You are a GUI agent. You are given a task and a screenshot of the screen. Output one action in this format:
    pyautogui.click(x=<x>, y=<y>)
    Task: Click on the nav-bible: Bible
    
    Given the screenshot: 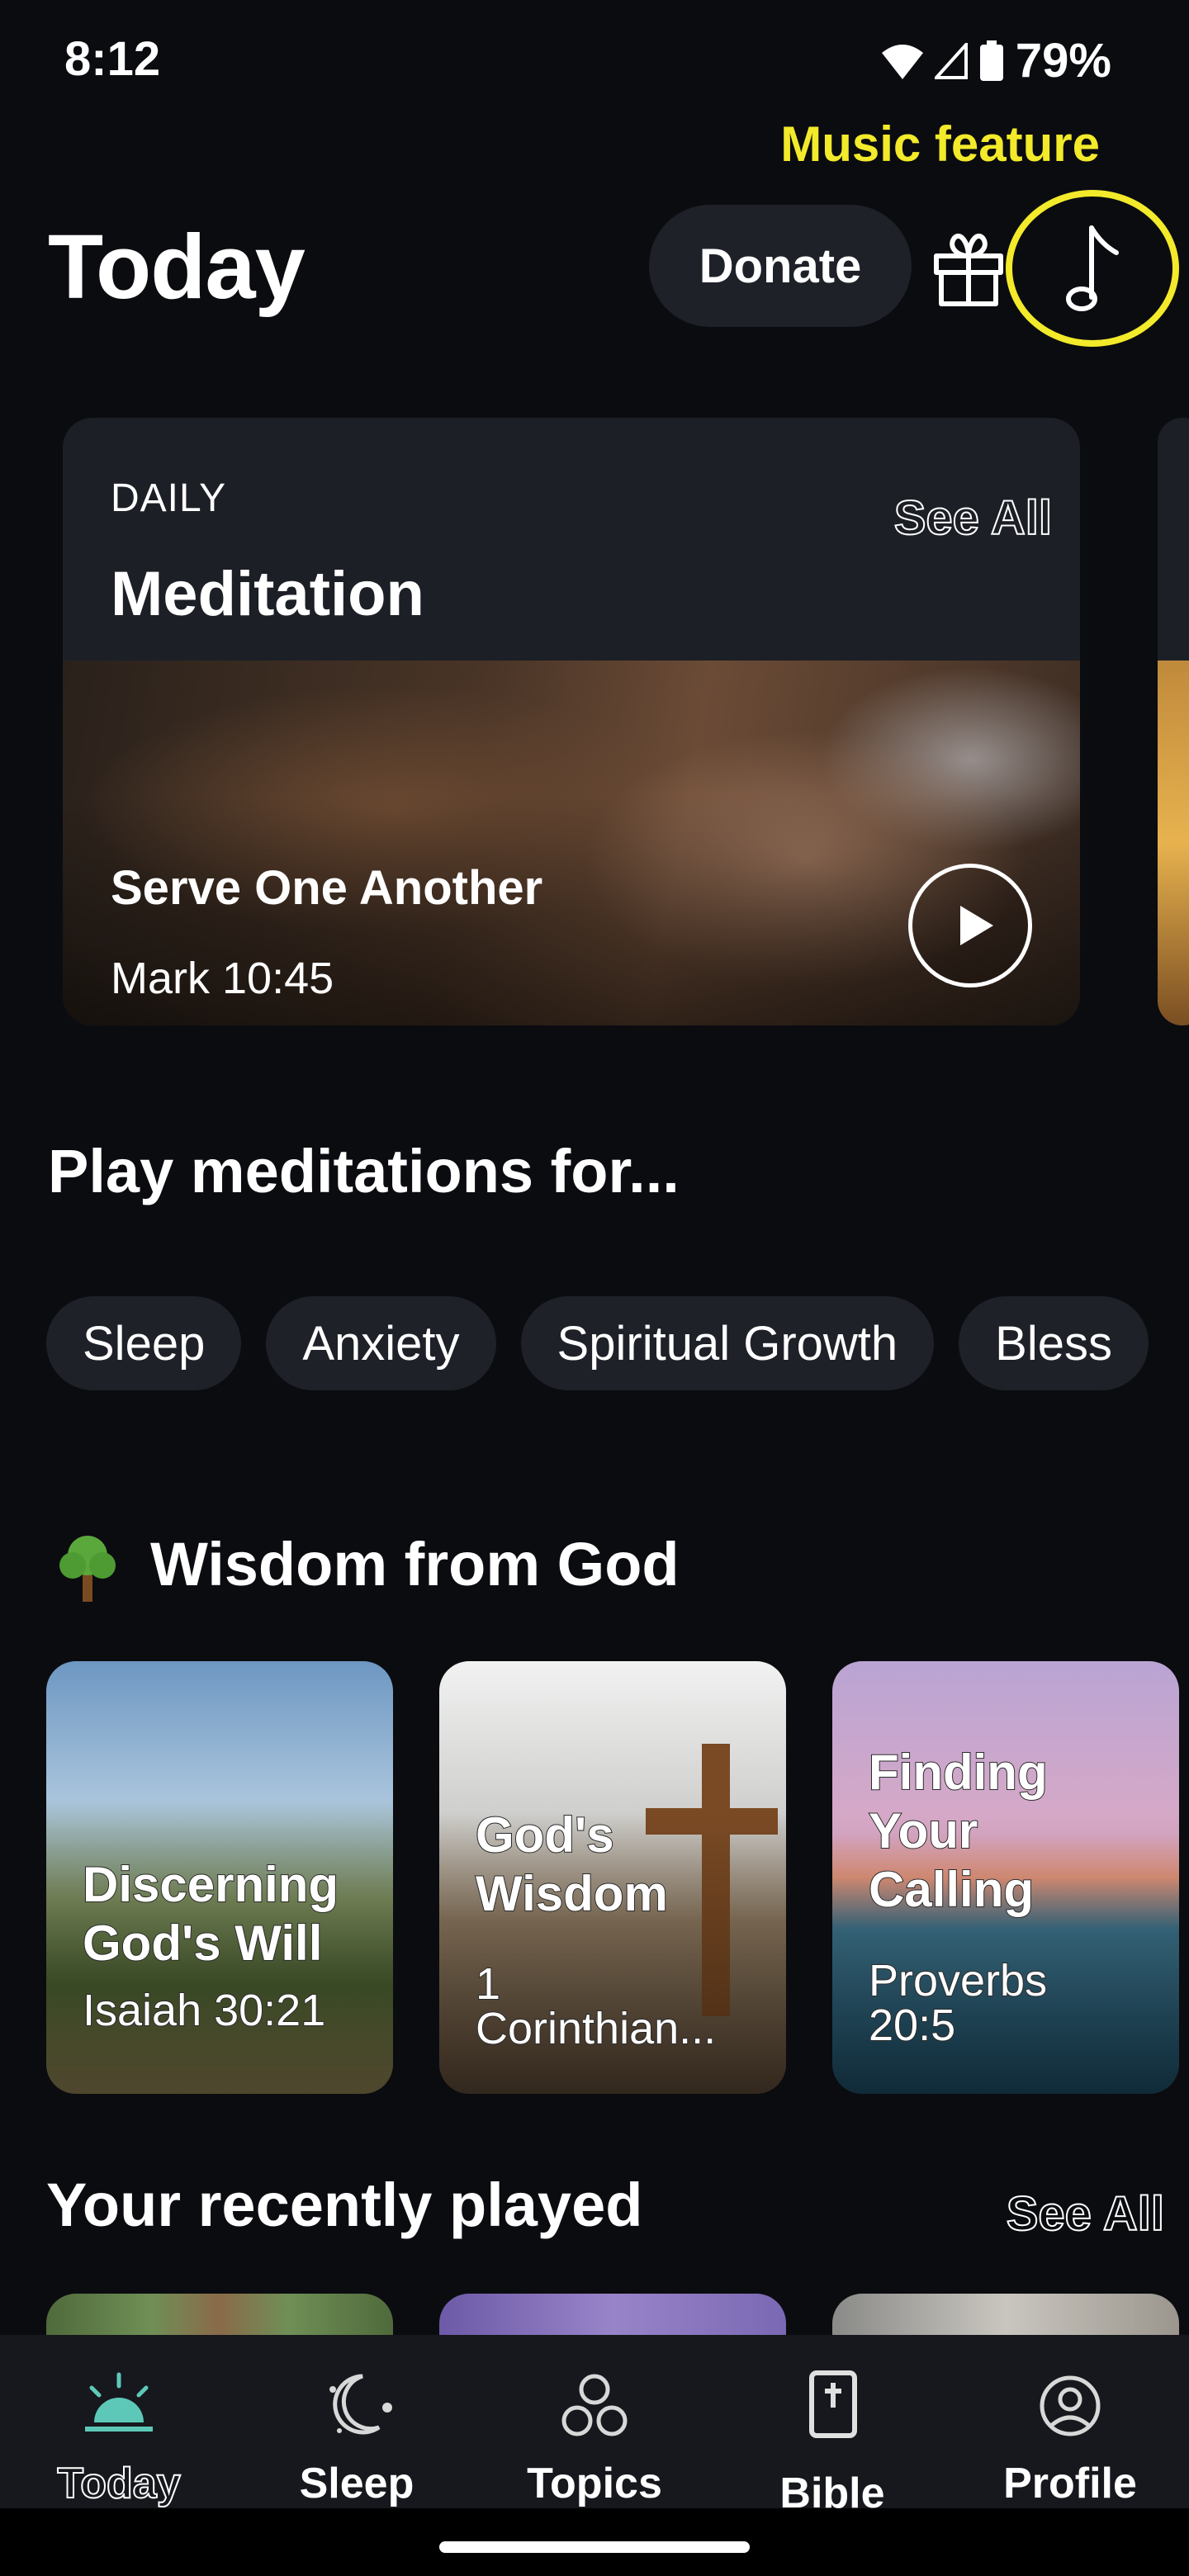 What is the action you would take?
    pyautogui.click(x=832, y=2426)
    